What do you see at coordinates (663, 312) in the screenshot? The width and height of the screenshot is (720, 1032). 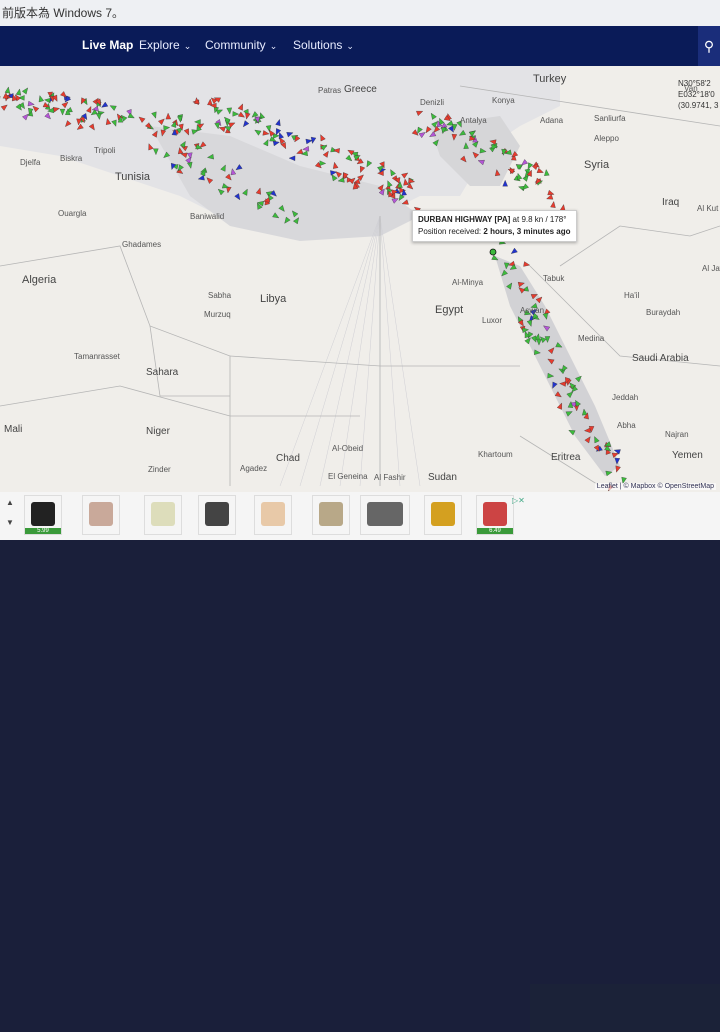 I see `city-label: Buraydah` at bounding box center [663, 312].